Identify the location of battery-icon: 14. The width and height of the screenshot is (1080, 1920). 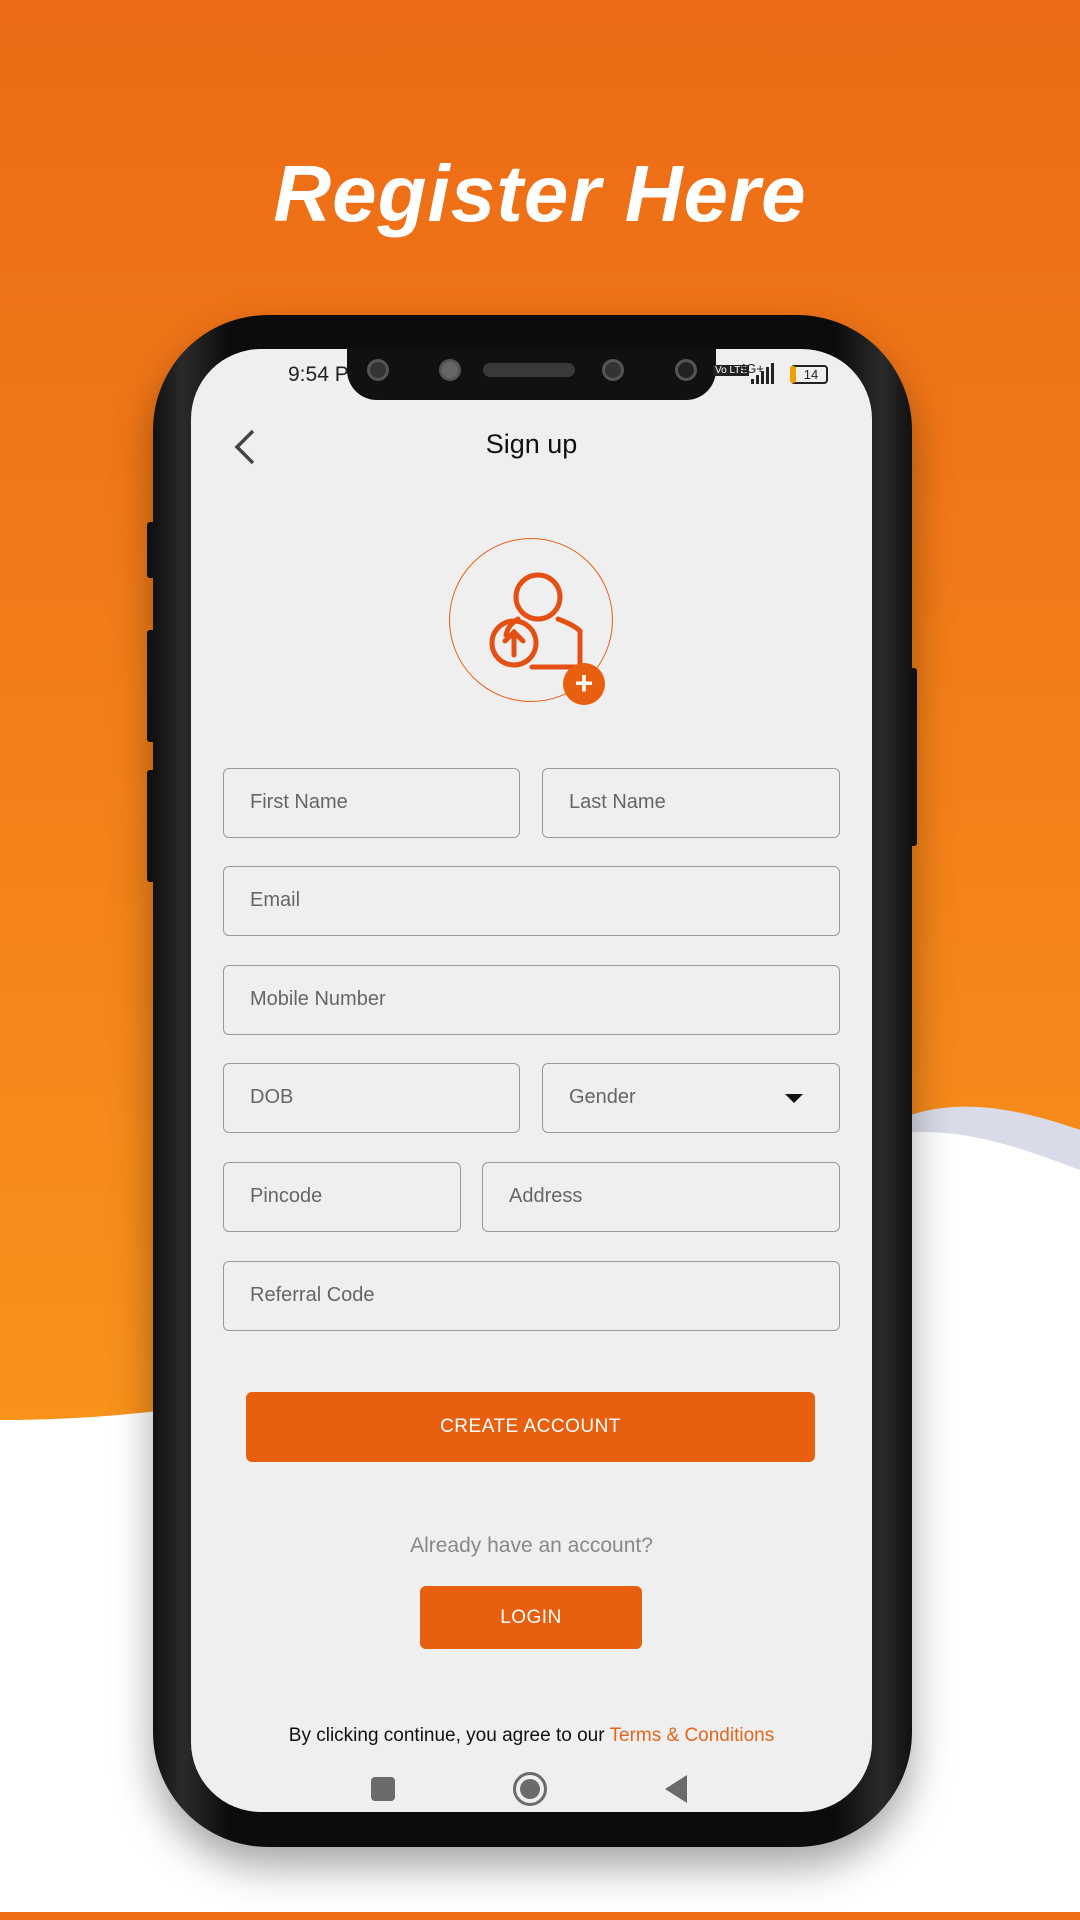
(809, 374).